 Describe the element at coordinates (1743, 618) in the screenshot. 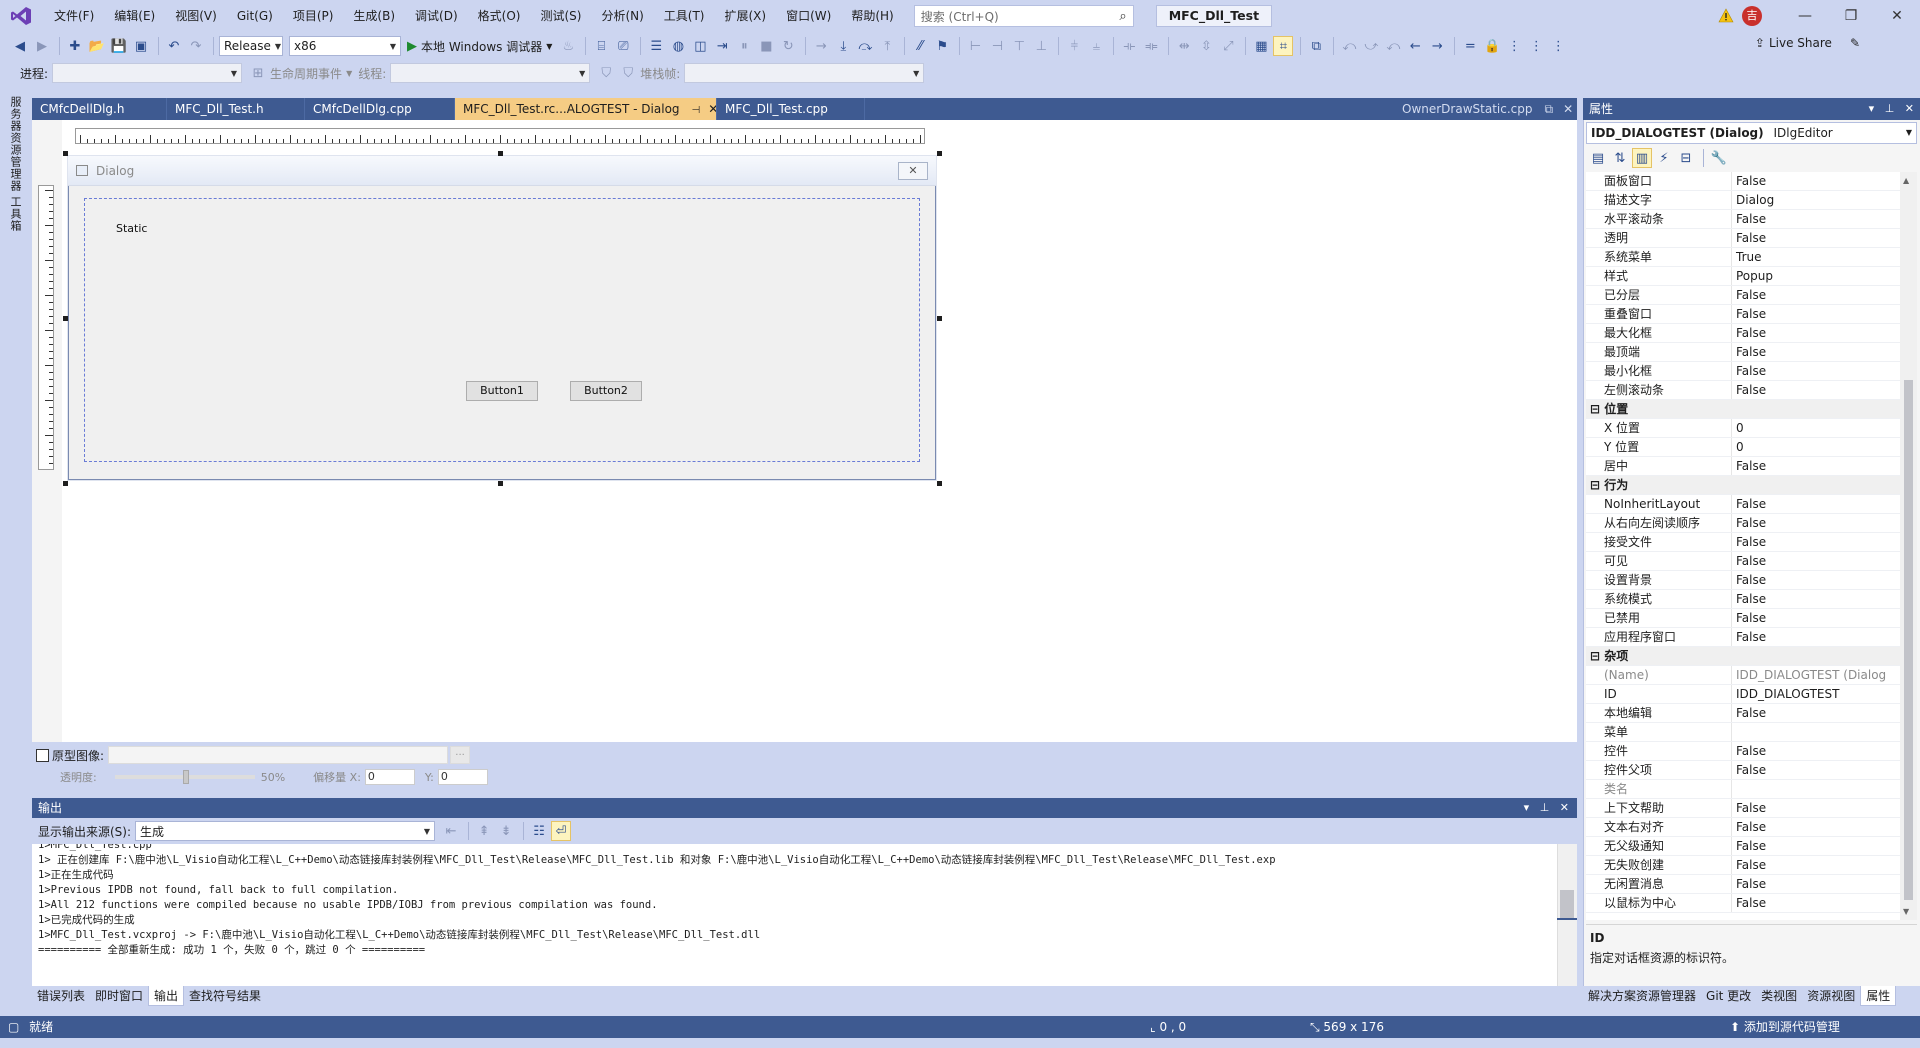

I see `property-row: 已禁用 False` at that location.